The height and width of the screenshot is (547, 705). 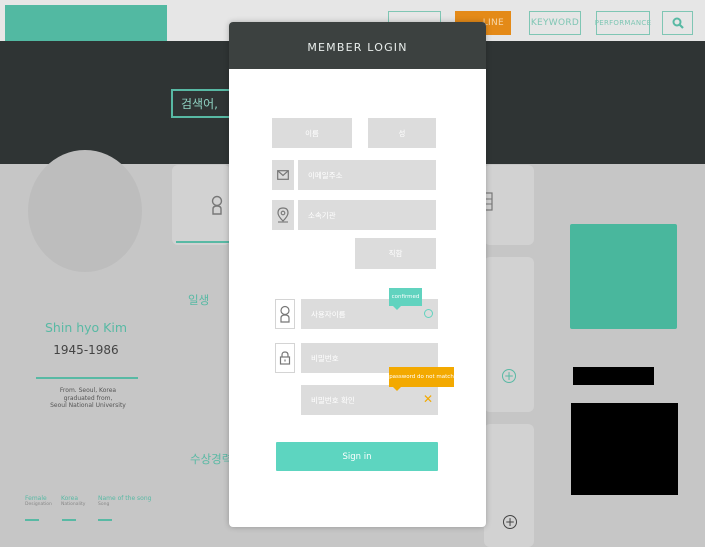 What do you see at coordinates (199, 300) in the screenshot?
I see `section-life-title: 일생` at bounding box center [199, 300].